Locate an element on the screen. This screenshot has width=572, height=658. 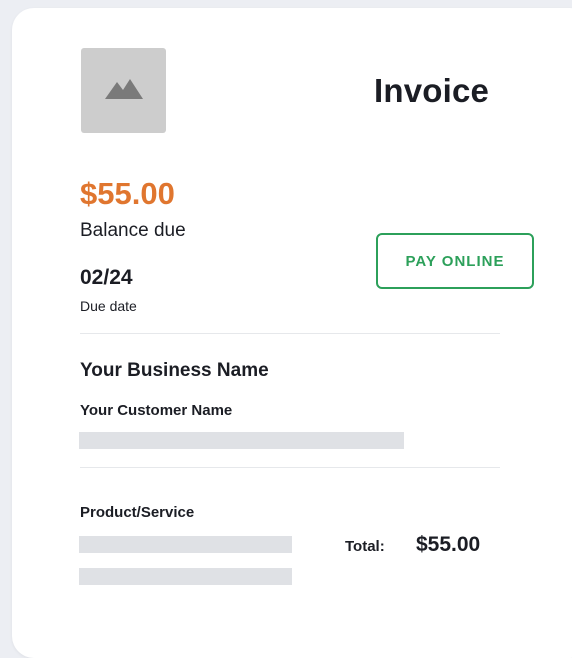
balance-label: Balance due is located at coordinates (133, 230).